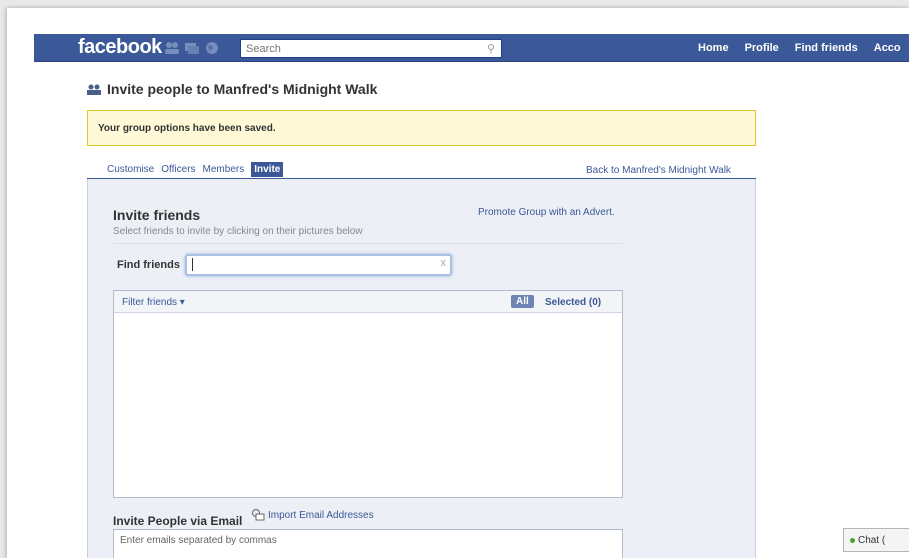  I want to click on address-book-icon, so click(258, 515).